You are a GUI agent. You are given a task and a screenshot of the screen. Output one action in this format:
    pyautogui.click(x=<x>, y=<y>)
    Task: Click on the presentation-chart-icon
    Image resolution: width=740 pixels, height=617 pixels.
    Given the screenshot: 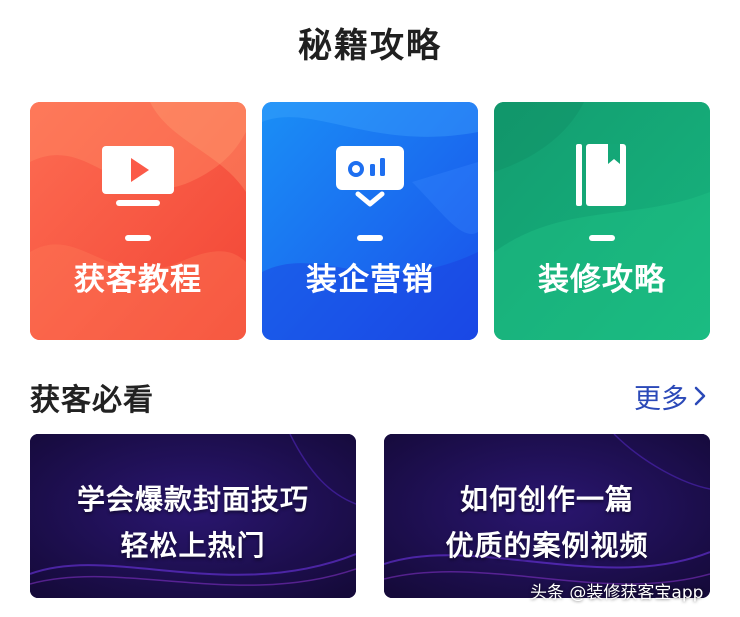 What is the action you would take?
    pyautogui.click(x=370, y=176)
    